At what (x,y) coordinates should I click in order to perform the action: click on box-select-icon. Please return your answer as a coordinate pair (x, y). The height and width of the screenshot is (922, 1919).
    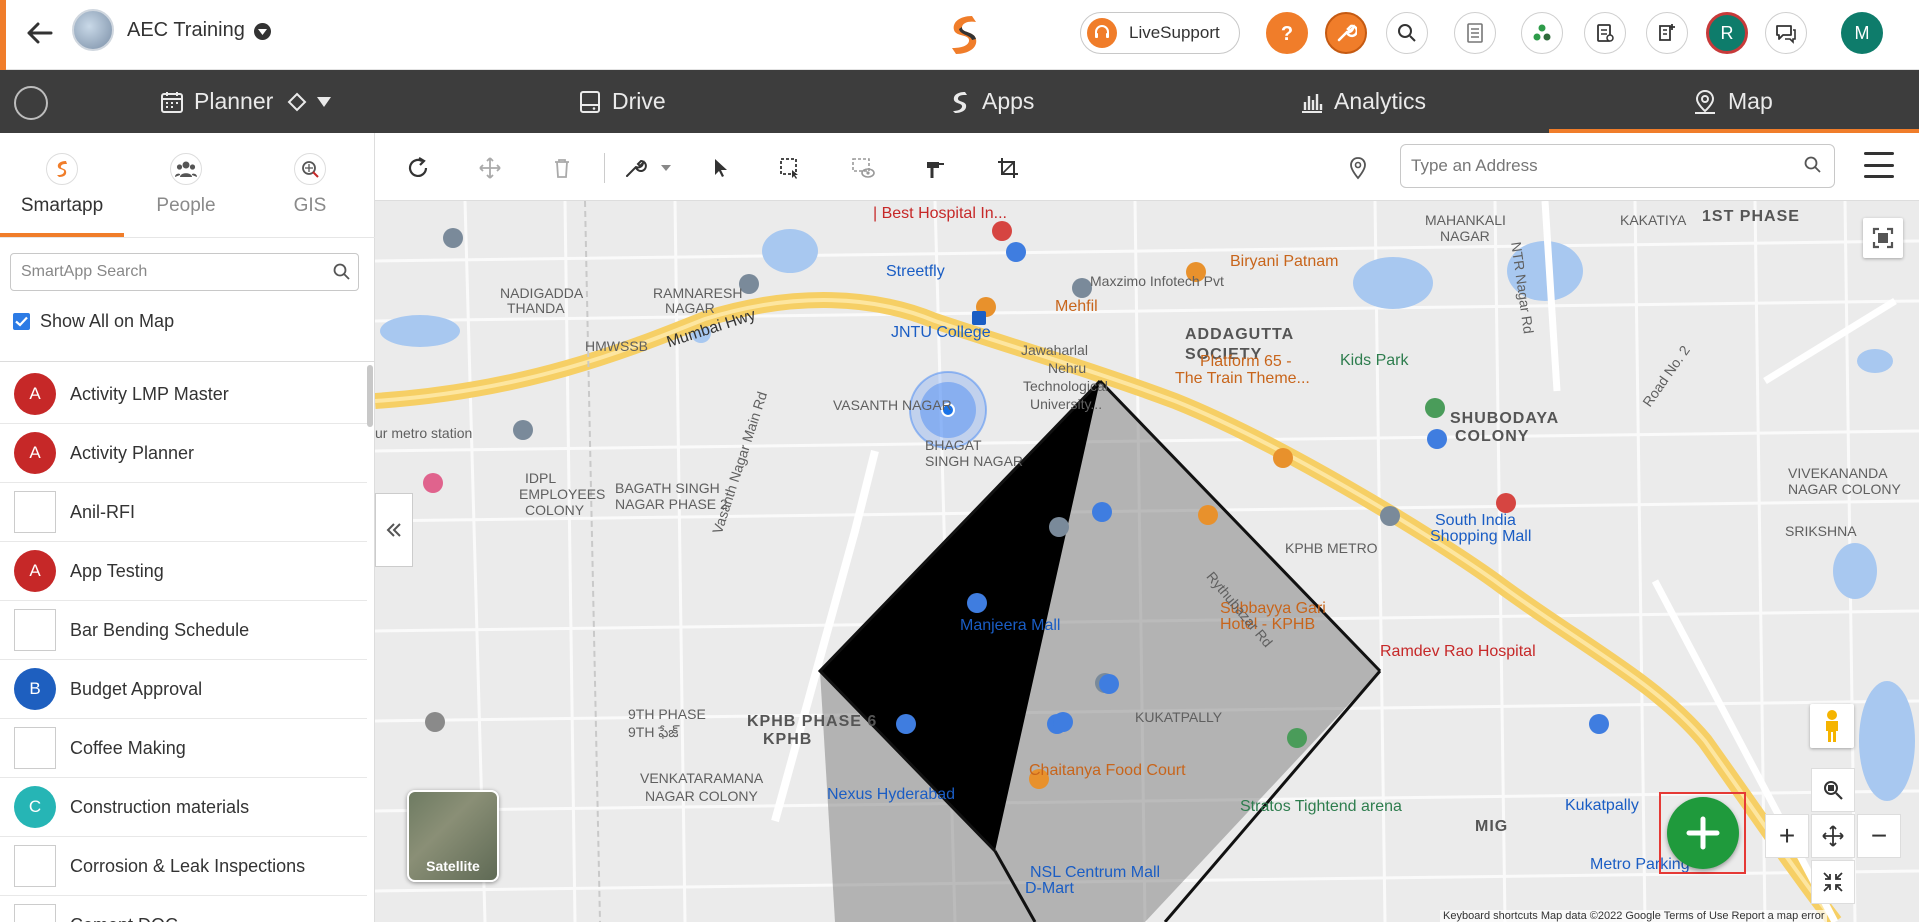
    Looking at the image, I should click on (790, 168).